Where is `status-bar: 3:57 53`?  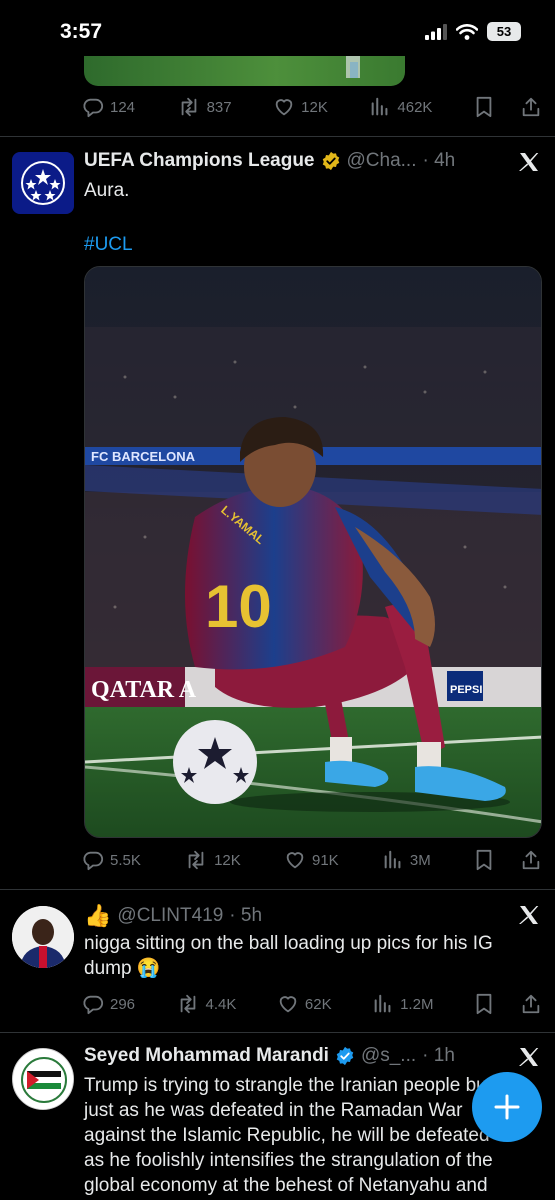
status-bar: 3:57 53 is located at coordinates (277, 31).